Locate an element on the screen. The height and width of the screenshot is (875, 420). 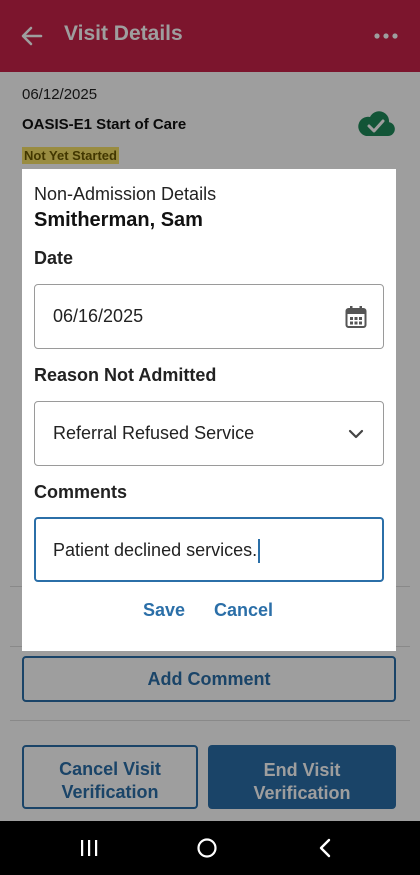
reason-label: Reason Not Admitted is located at coordinates (125, 375).